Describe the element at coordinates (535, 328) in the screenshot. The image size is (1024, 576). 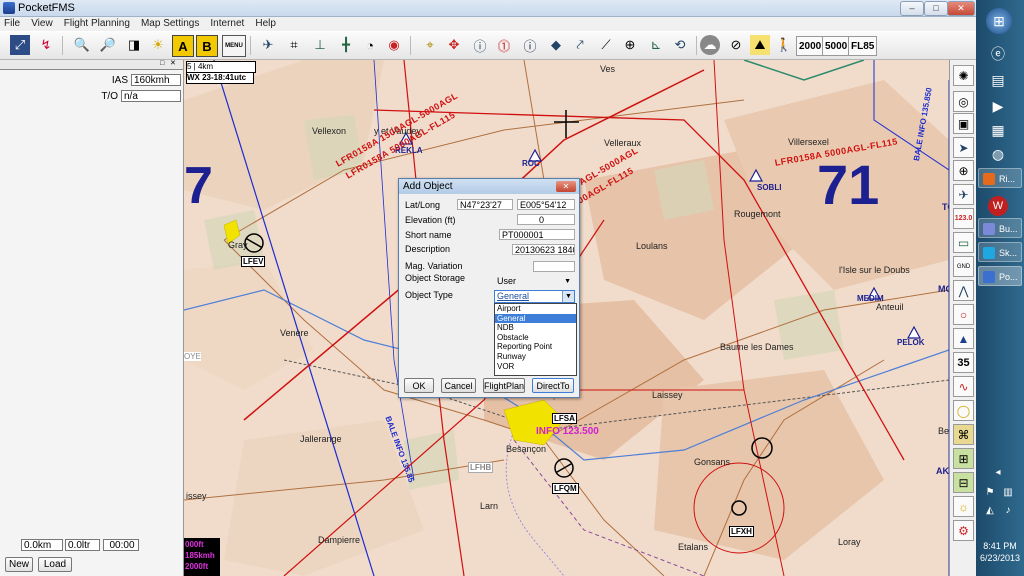
I see `option-ndb: NDB` at that location.